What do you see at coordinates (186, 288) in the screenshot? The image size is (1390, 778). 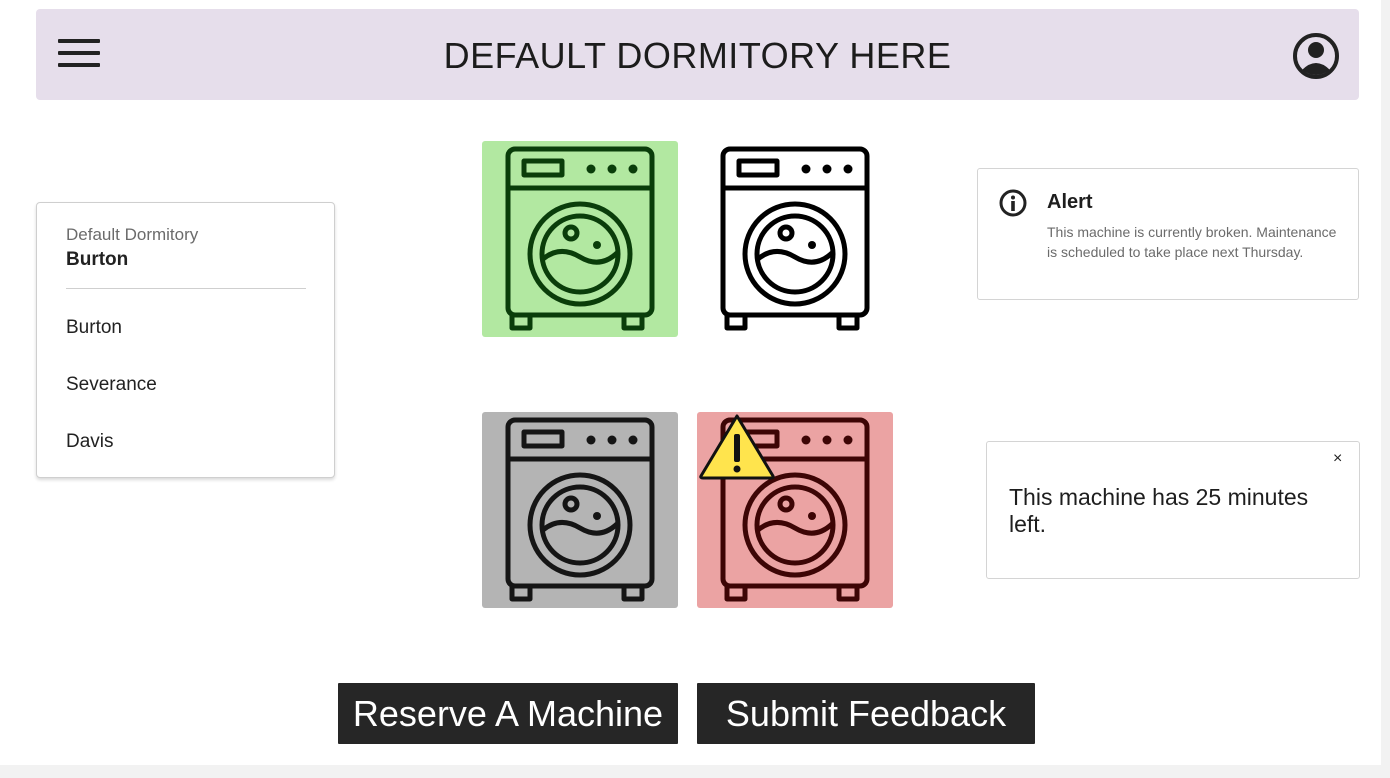 I see `divider` at bounding box center [186, 288].